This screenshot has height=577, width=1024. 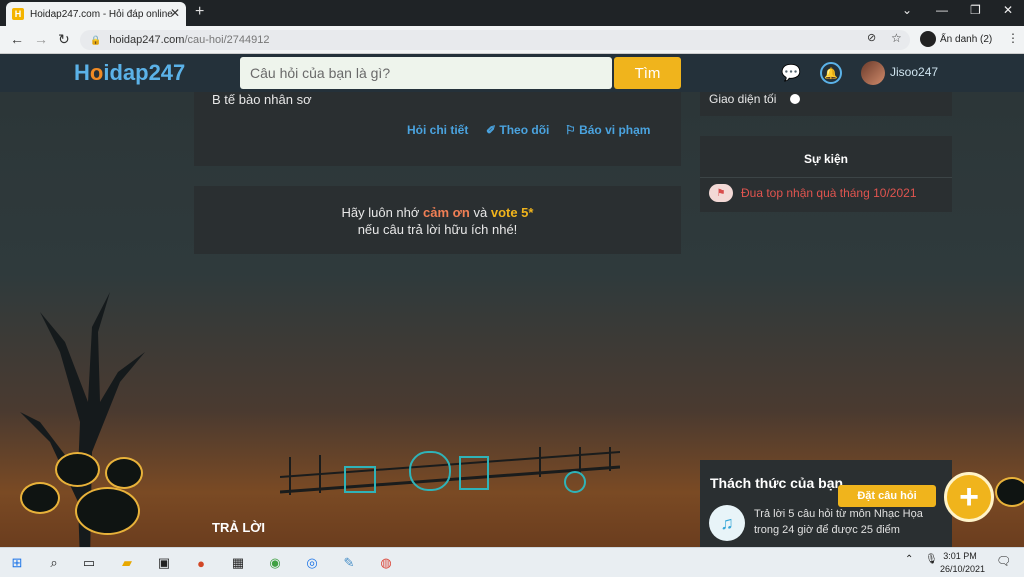 I want to click on tray-chevron-icon: ⌃, so click(x=909, y=559).